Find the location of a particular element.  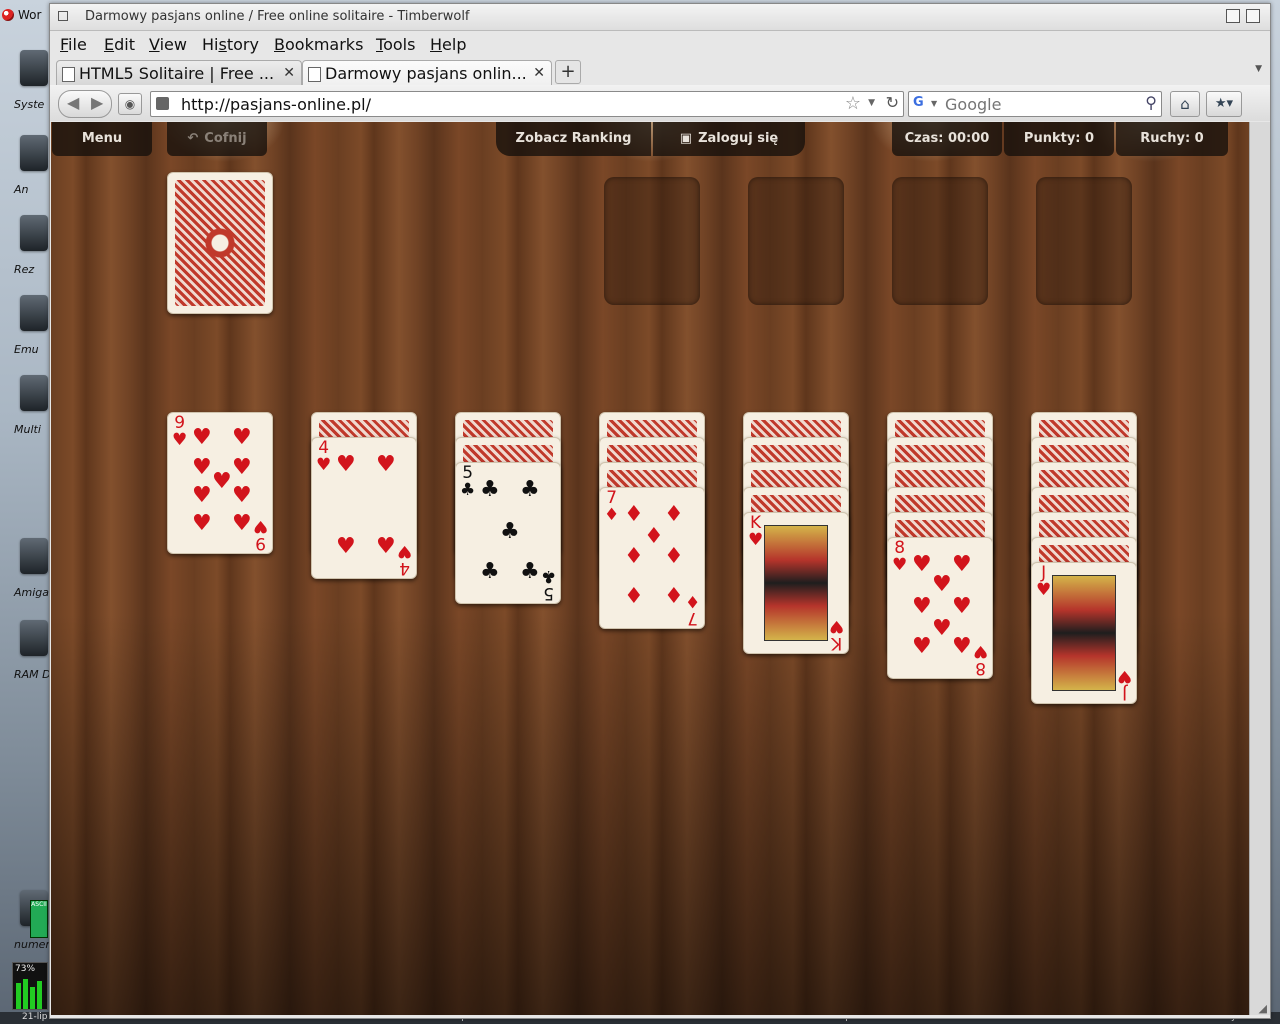

site-identity-icon: ◉ is located at coordinates (130, 104).